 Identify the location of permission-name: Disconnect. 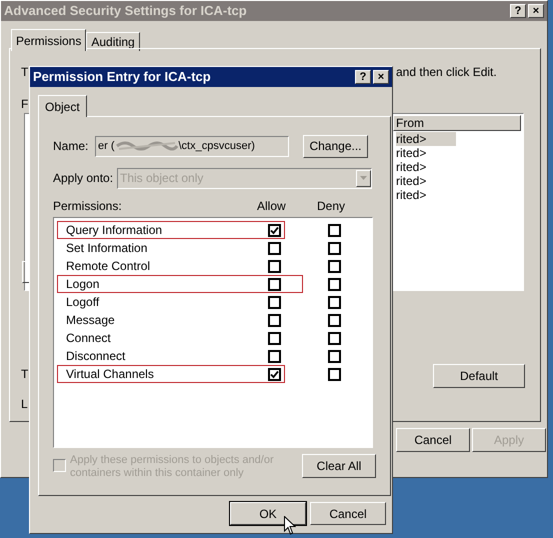
(96, 356).